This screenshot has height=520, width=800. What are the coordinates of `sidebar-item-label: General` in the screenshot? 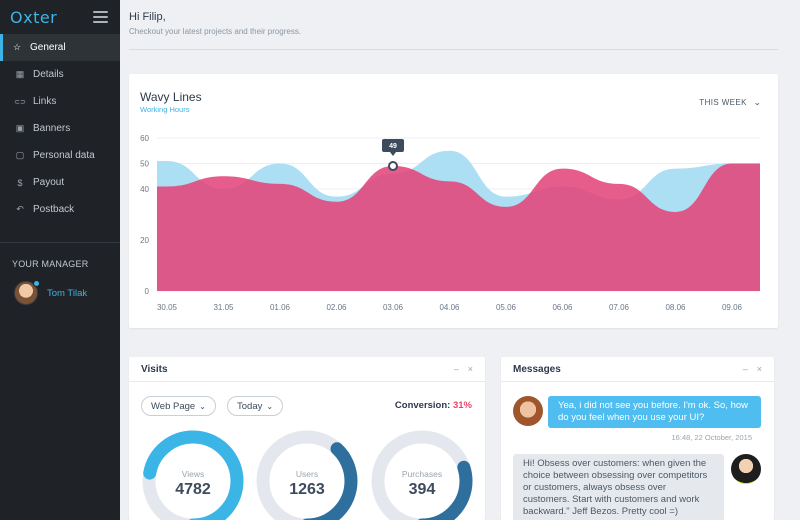 It's located at (48, 47).